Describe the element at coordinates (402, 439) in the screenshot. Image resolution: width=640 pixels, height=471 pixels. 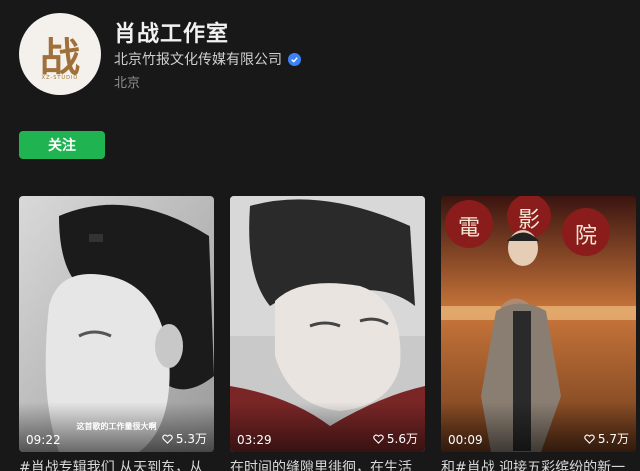
I see `video-likes-count: 5.6万` at that location.